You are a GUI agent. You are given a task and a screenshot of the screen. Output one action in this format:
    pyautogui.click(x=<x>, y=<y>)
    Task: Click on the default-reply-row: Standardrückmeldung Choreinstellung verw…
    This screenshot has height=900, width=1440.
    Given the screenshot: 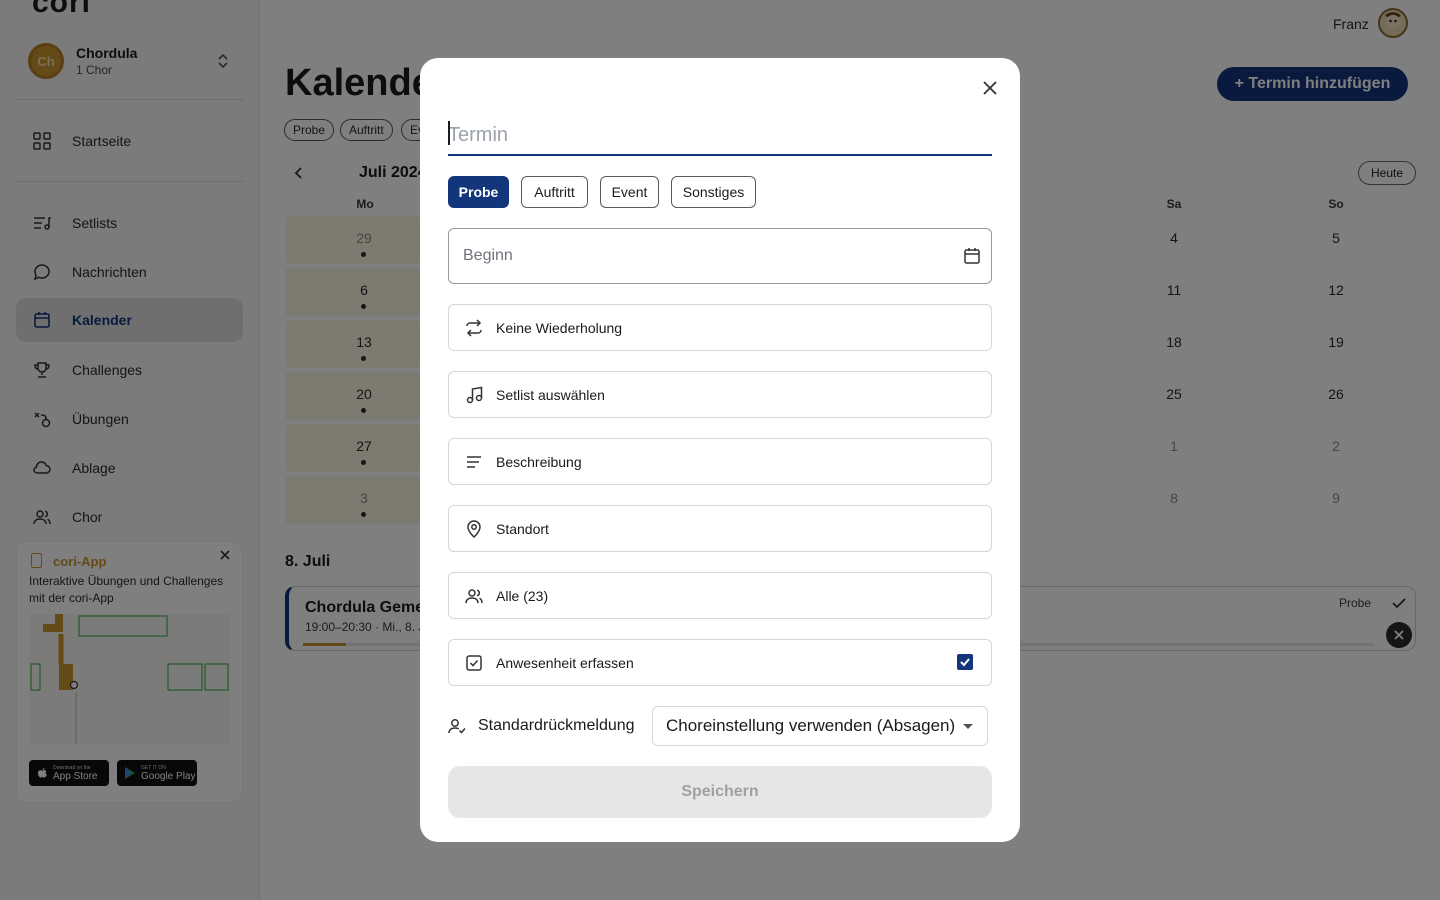 What is the action you would take?
    pyautogui.click(x=720, y=726)
    